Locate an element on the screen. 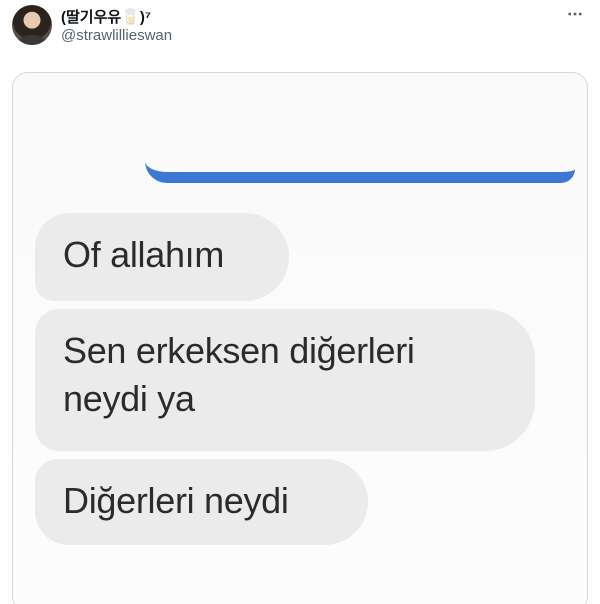 The height and width of the screenshot is (604, 600). message-text-line: Diğerleri neydi is located at coordinates (176, 500).